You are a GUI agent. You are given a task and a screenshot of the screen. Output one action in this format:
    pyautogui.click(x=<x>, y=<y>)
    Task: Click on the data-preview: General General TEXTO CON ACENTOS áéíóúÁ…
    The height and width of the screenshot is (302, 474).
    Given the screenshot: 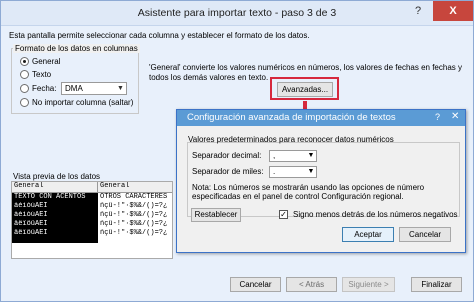 What is the action you would take?
    pyautogui.click(x=92, y=220)
    